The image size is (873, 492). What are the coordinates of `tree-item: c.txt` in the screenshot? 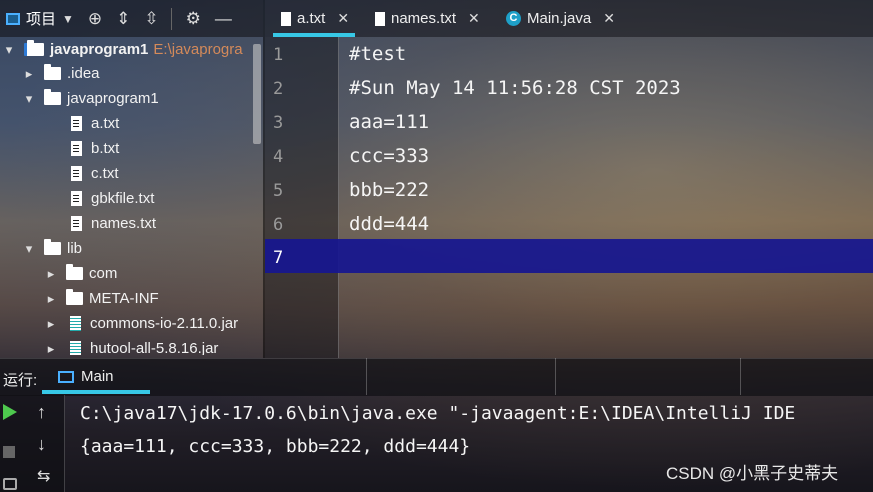 It's located at (95, 173).